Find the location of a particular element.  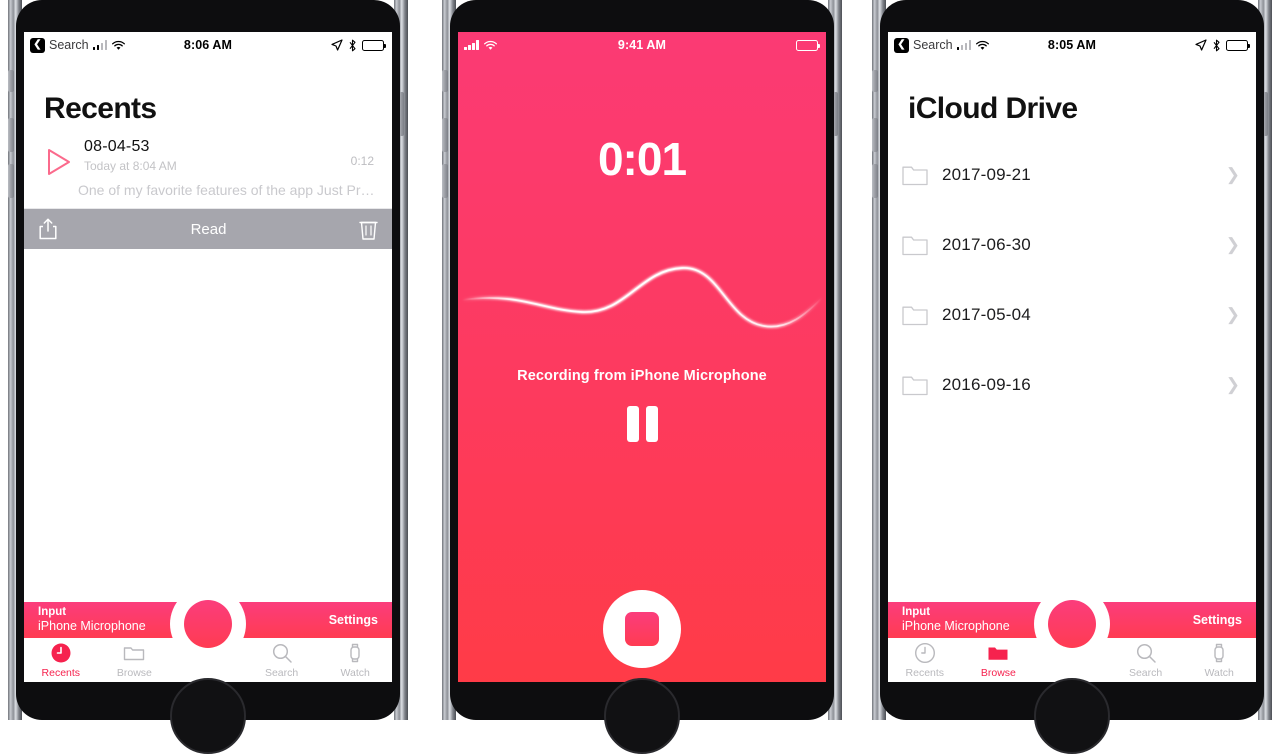

magnifier-icon is located at coordinates (1146, 653).